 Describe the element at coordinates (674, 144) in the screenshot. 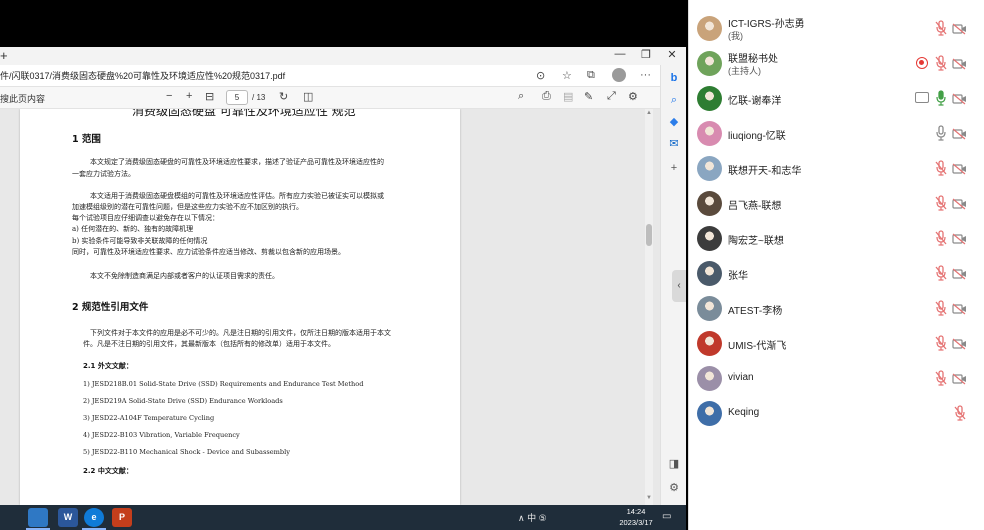

I see `outlook-icon: ✉` at that location.